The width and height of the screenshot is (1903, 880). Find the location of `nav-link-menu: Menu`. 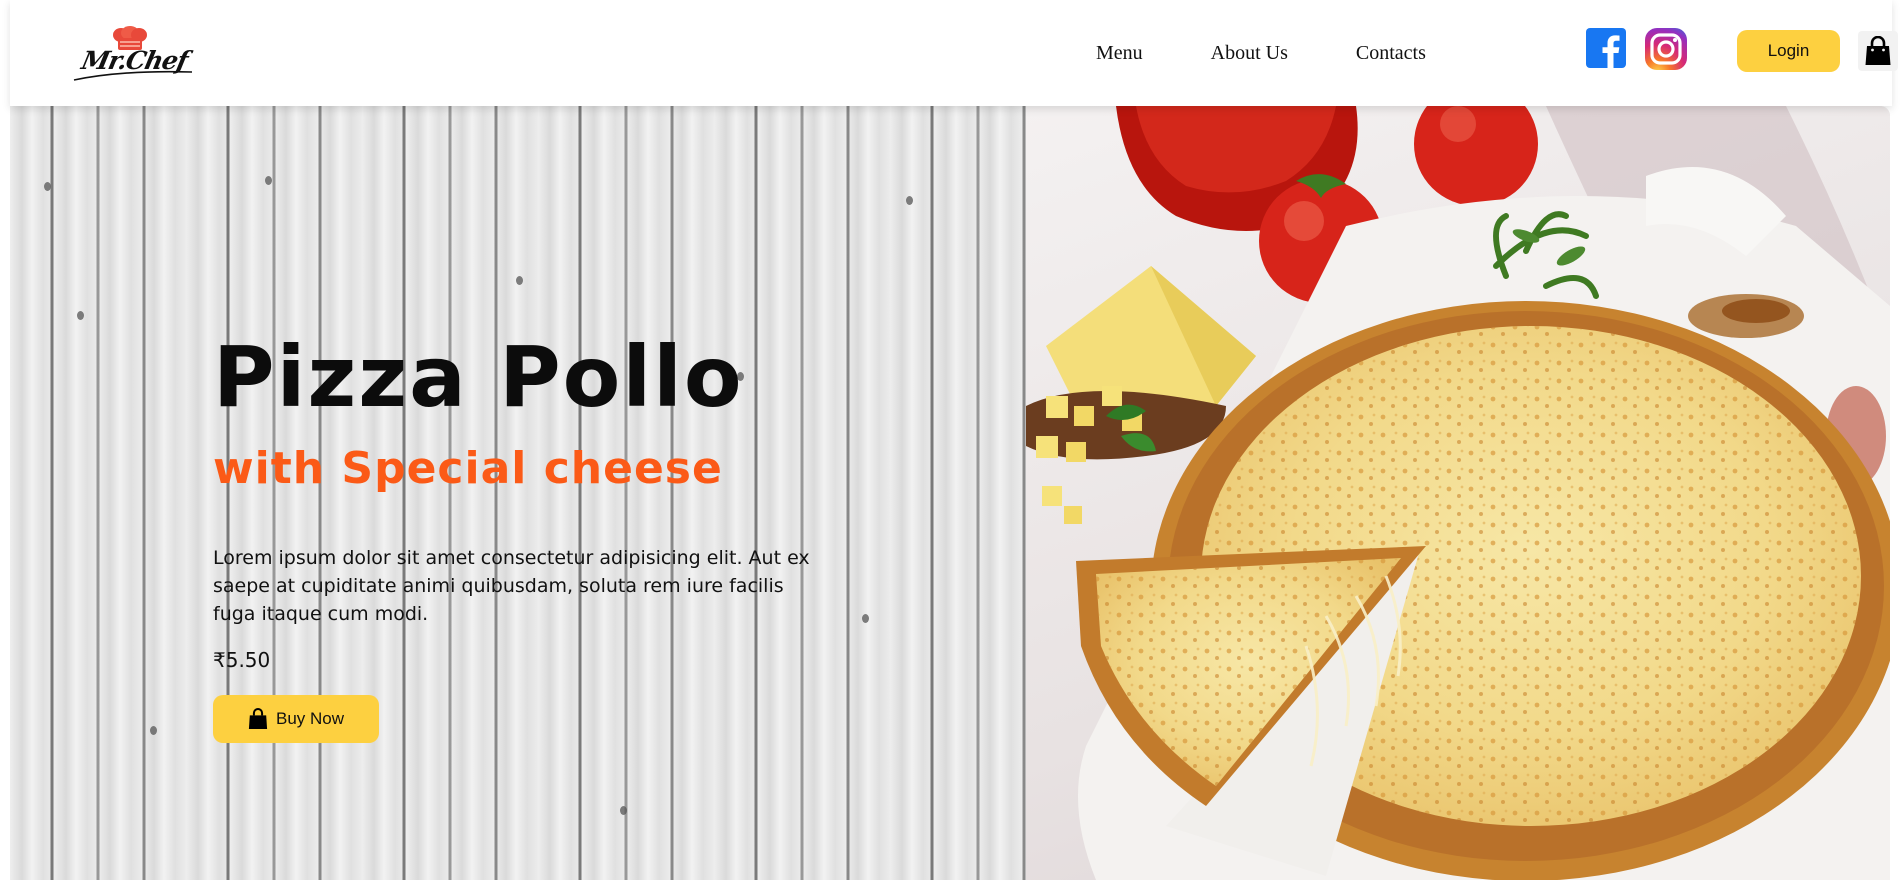

nav-link-menu: Menu is located at coordinates (1119, 53).